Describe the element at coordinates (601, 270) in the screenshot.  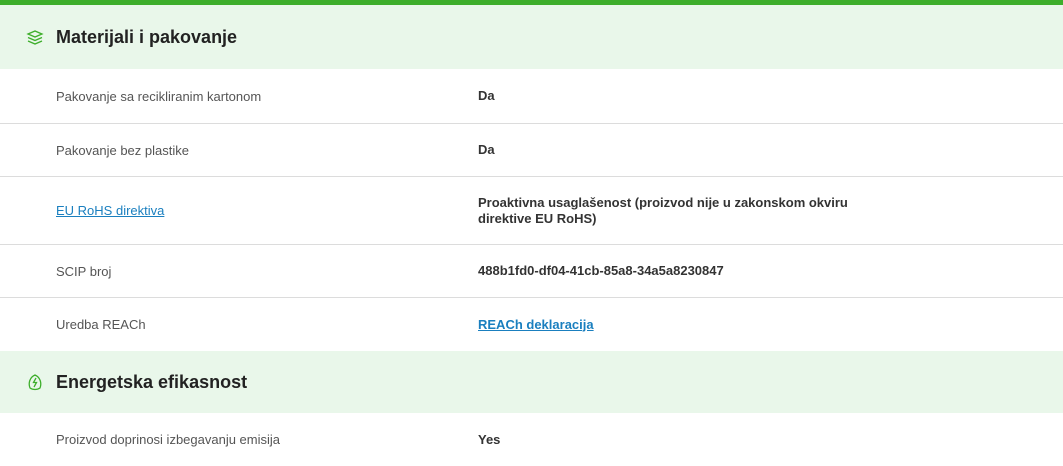
I see `row-value: 488b1fd0-df04-41cb-85a8-34a5a8230847` at that location.